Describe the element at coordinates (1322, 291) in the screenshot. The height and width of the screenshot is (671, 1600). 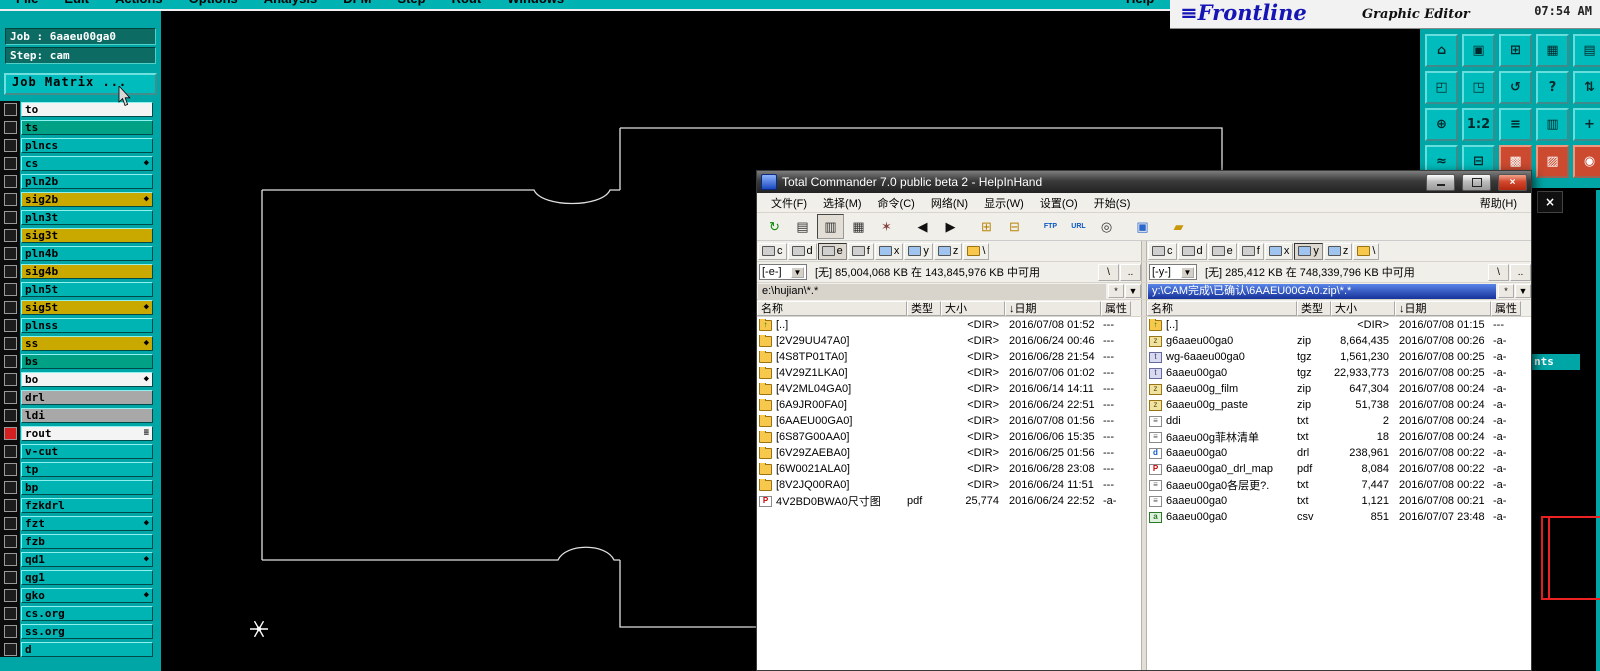
I see `right-path: y:\CAM完成\已确认\6AAEU00GA0.zip\*.*` at that location.